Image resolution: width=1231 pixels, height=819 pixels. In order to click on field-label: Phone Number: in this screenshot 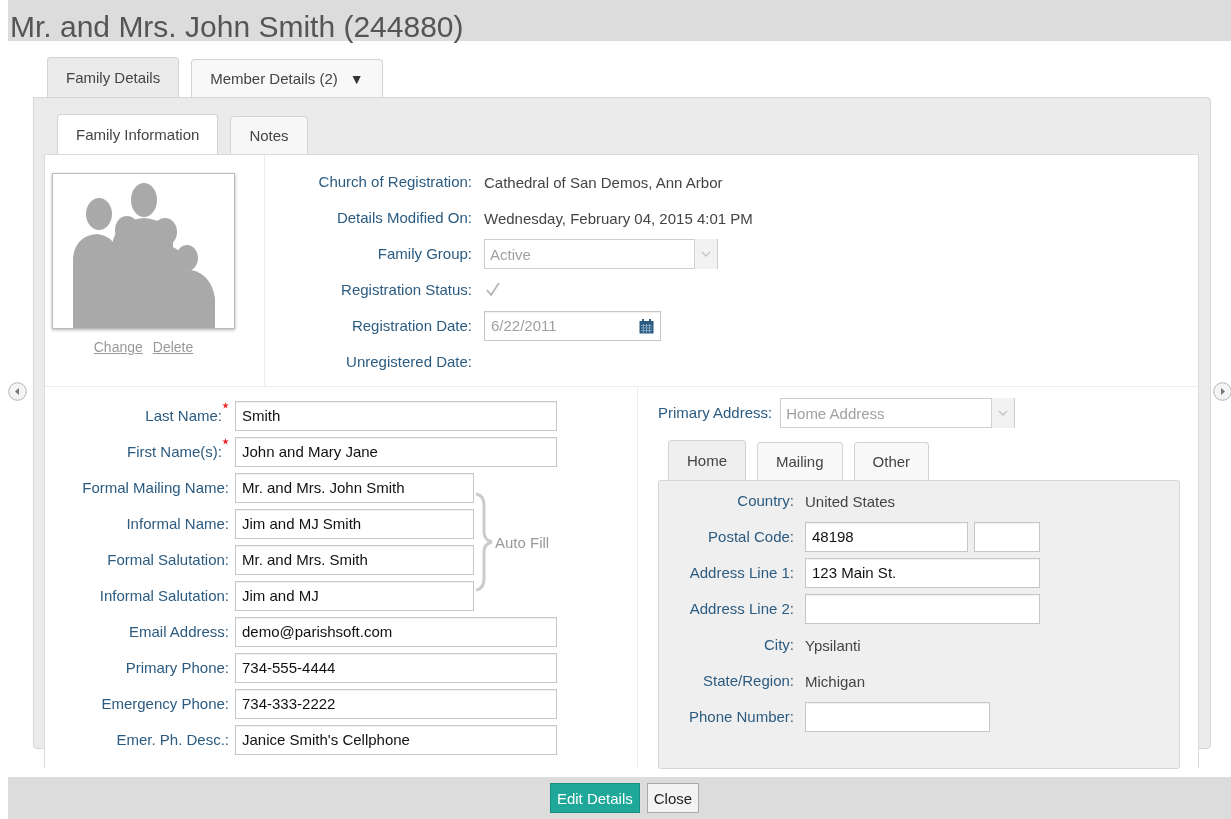, I will do `click(741, 717)`.